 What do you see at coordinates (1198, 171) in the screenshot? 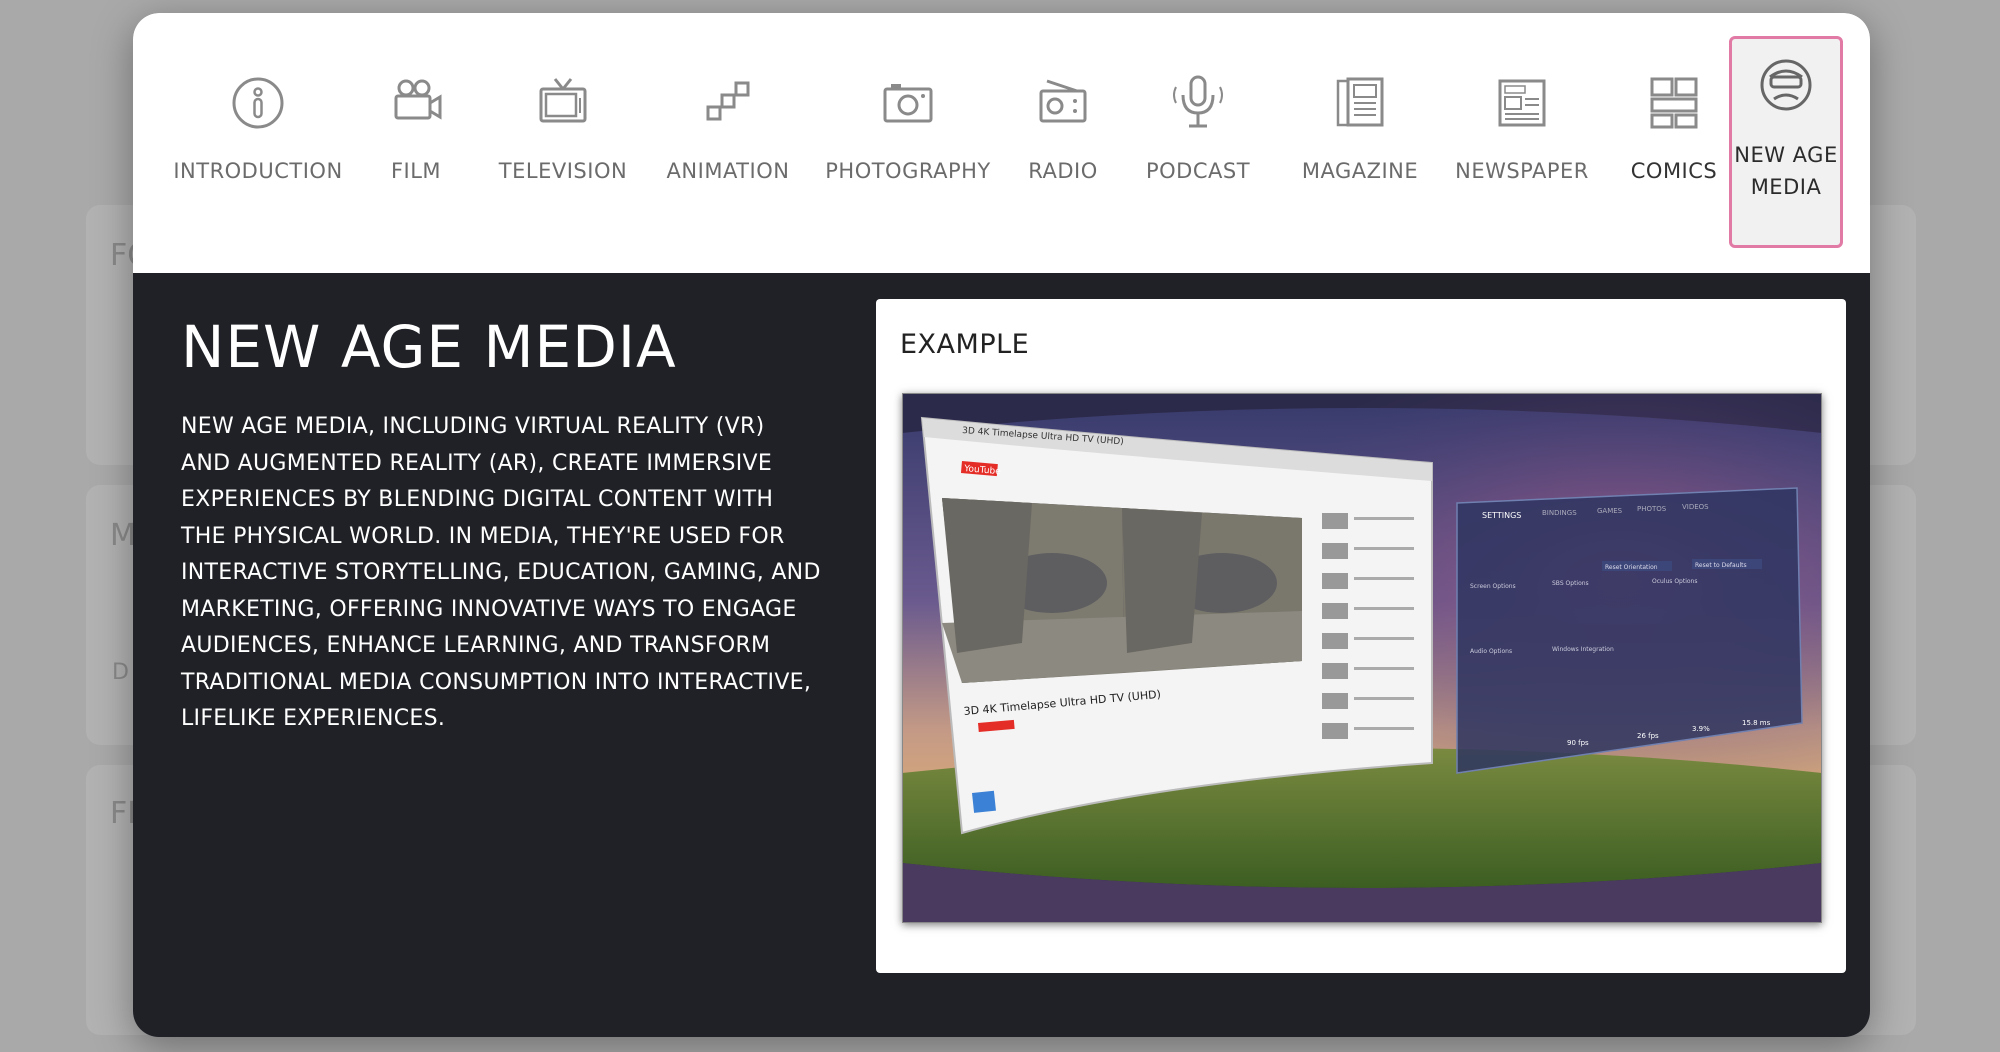
I see `tab-label: PODCAST` at bounding box center [1198, 171].